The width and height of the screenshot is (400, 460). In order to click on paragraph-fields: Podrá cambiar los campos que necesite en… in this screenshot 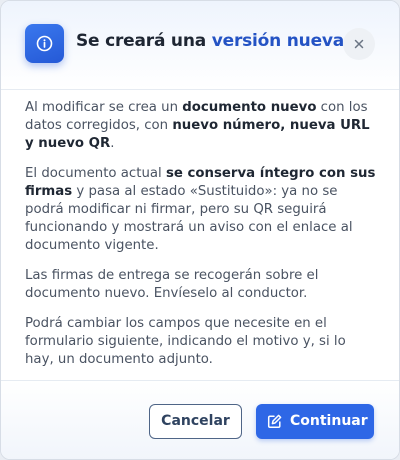, I will do `click(185, 341)`.